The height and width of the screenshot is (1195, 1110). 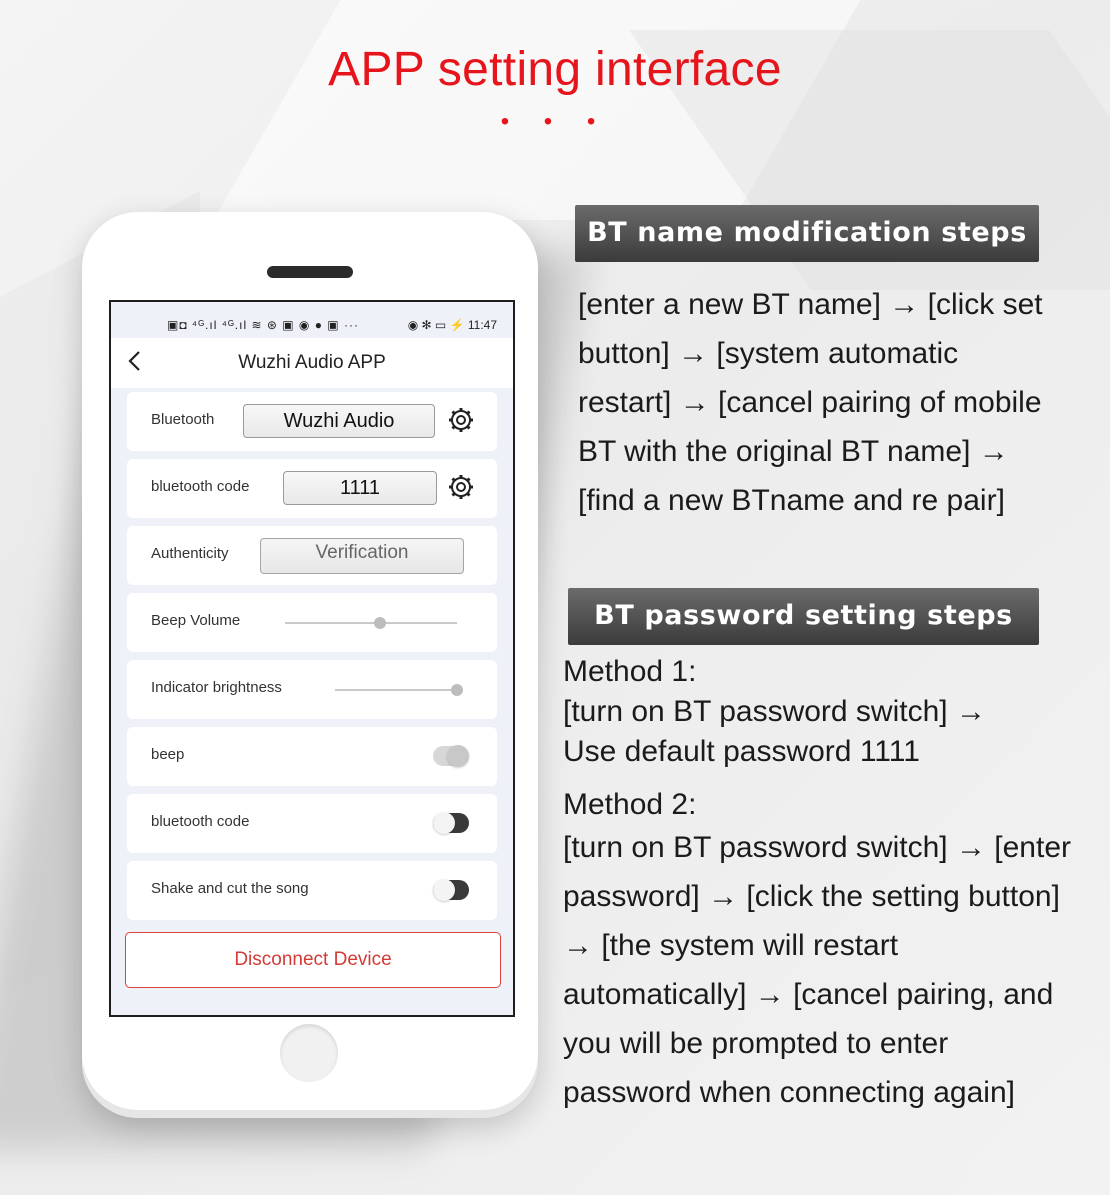 I want to click on verification-button: Verification, so click(x=362, y=556).